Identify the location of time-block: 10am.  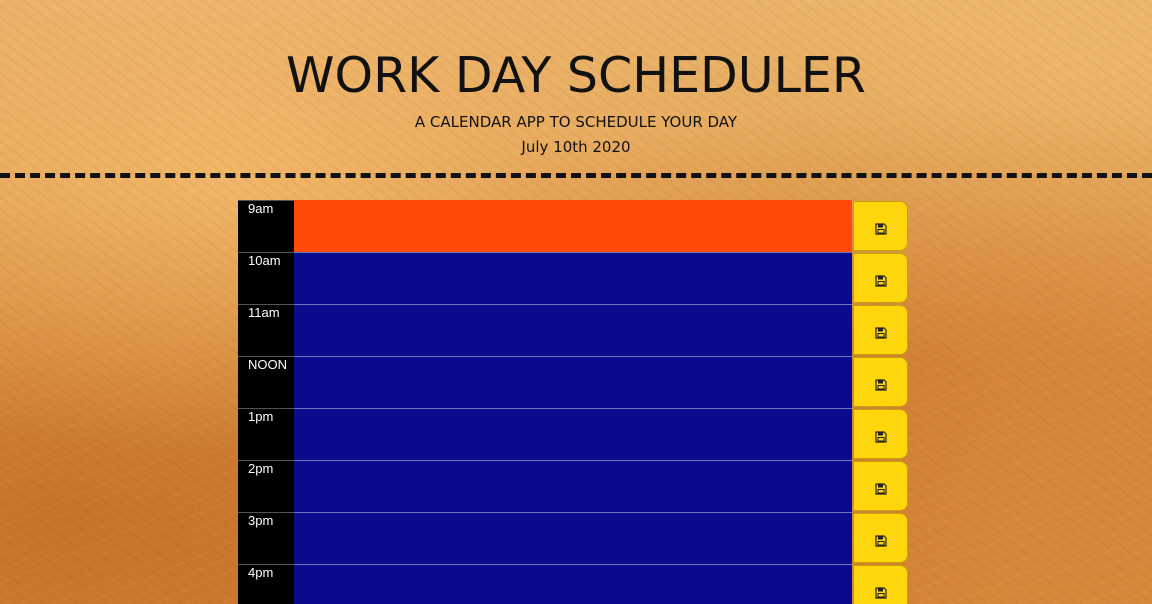
(573, 278).